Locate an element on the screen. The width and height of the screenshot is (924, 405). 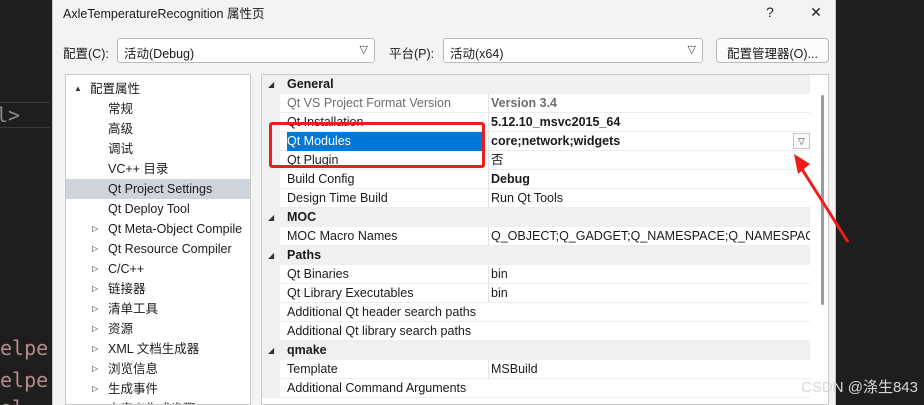
tree-item: VC++ 目录 is located at coordinates (158, 169).